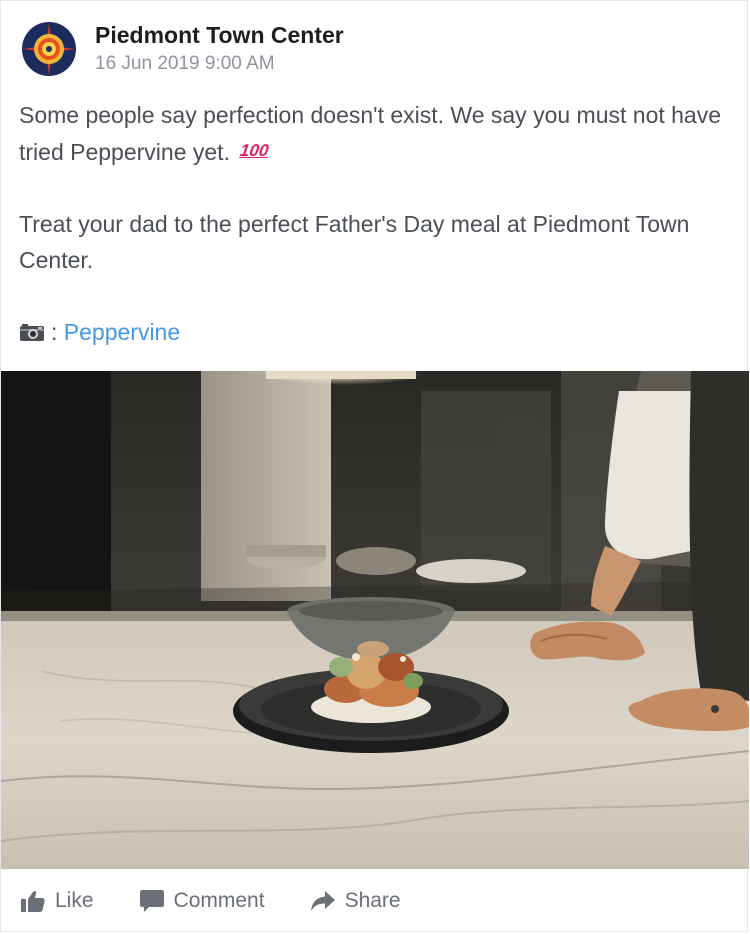 This screenshot has width=750, height=934. I want to click on thumbs-up-icon, so click(33, 901).